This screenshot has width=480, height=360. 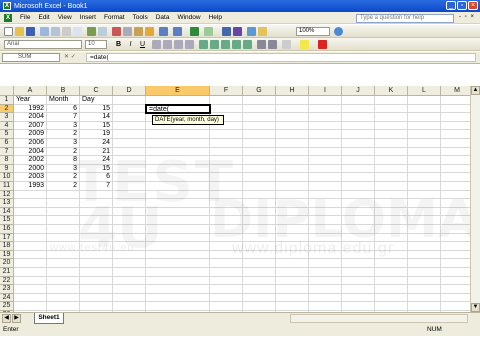 What do you see at coordinates (259, 298) in the screenshot?
I see `cell-g24` at bounding box center [259, 298].